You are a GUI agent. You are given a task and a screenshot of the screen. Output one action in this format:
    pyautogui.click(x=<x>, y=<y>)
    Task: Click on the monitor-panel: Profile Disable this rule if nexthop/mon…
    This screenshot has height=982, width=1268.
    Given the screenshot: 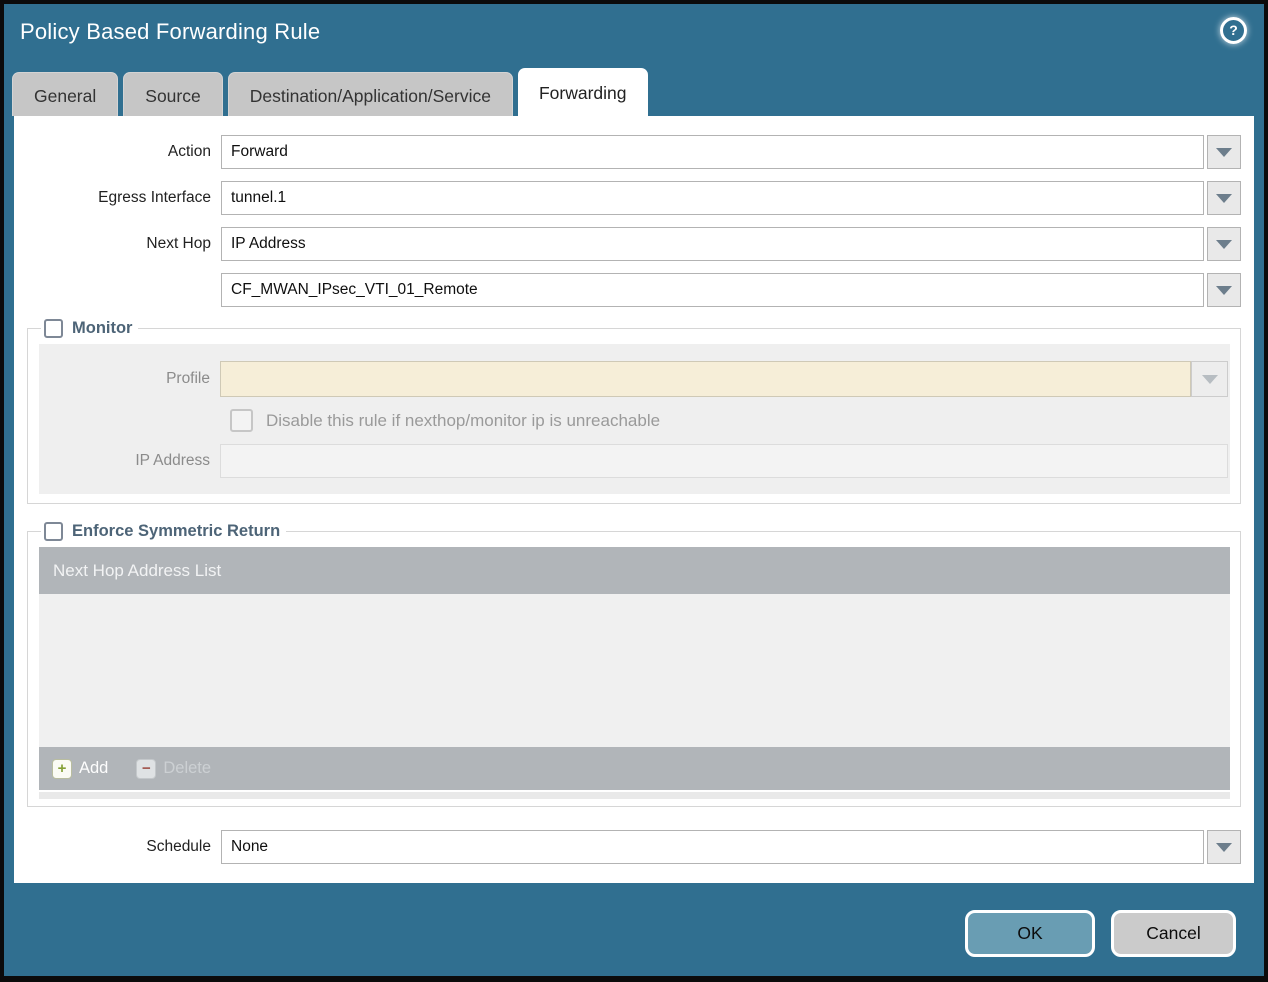 What is the action you would take?
    pyautogui.click(x=634, y=419)
    